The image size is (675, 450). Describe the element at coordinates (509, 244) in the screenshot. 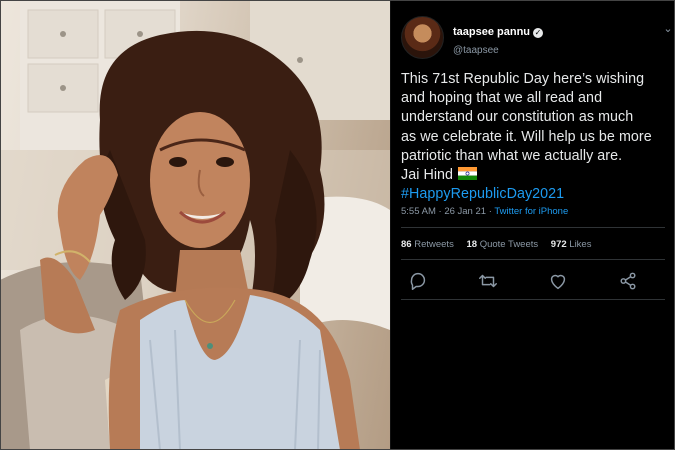

I see `quotes-label: Quote Tweets` at that location.